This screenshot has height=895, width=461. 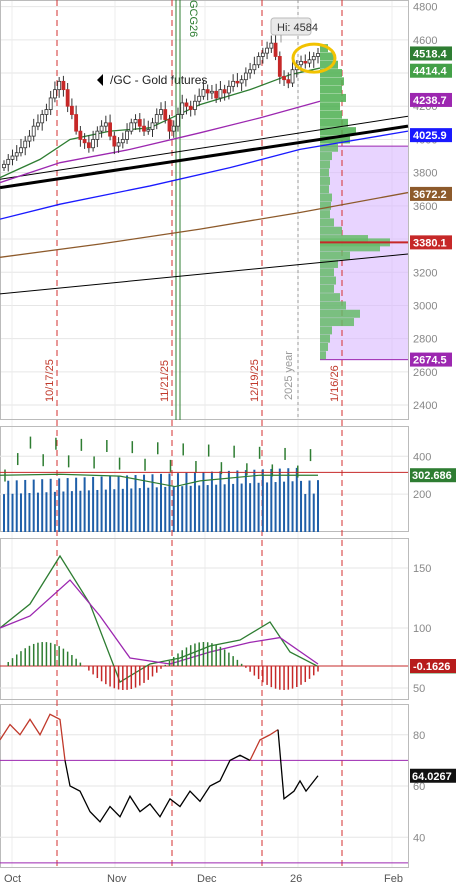 I want to click on macd-tick-label: 150, so click(x=422, y=569).